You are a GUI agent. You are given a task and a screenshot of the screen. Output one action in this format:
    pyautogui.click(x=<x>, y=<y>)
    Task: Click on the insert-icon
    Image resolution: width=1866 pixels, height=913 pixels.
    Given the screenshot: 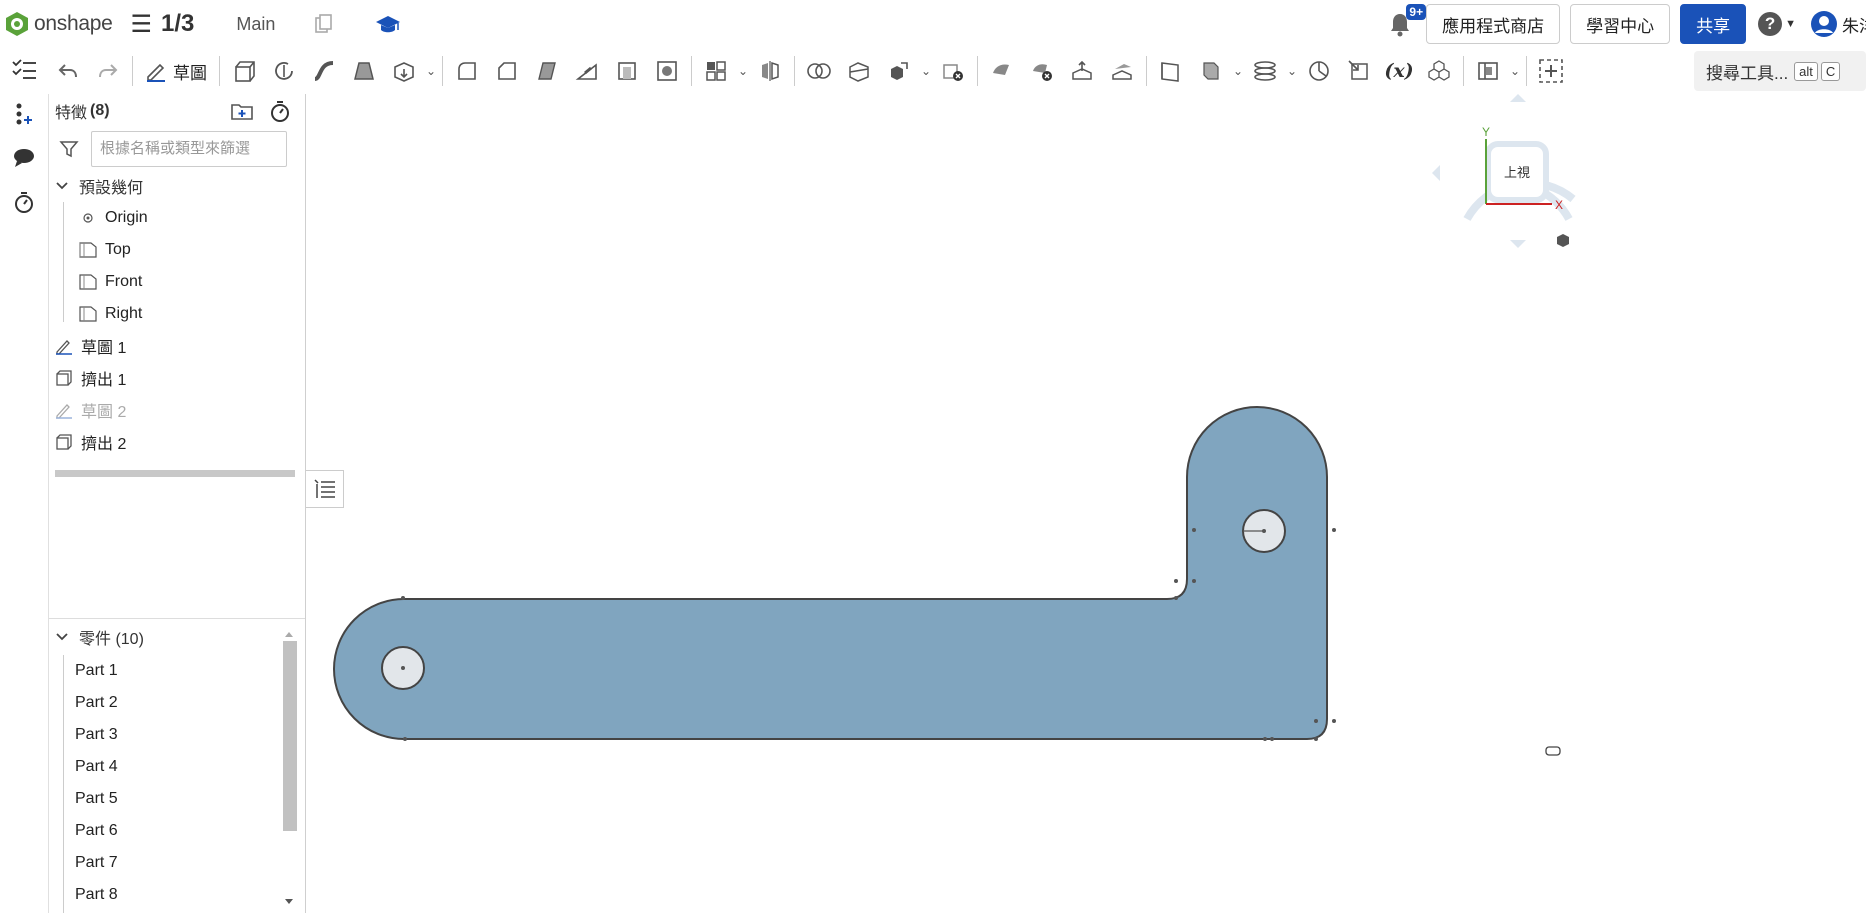 What is the action you would take?
    pyautogui.click(x=24, y=114)
    